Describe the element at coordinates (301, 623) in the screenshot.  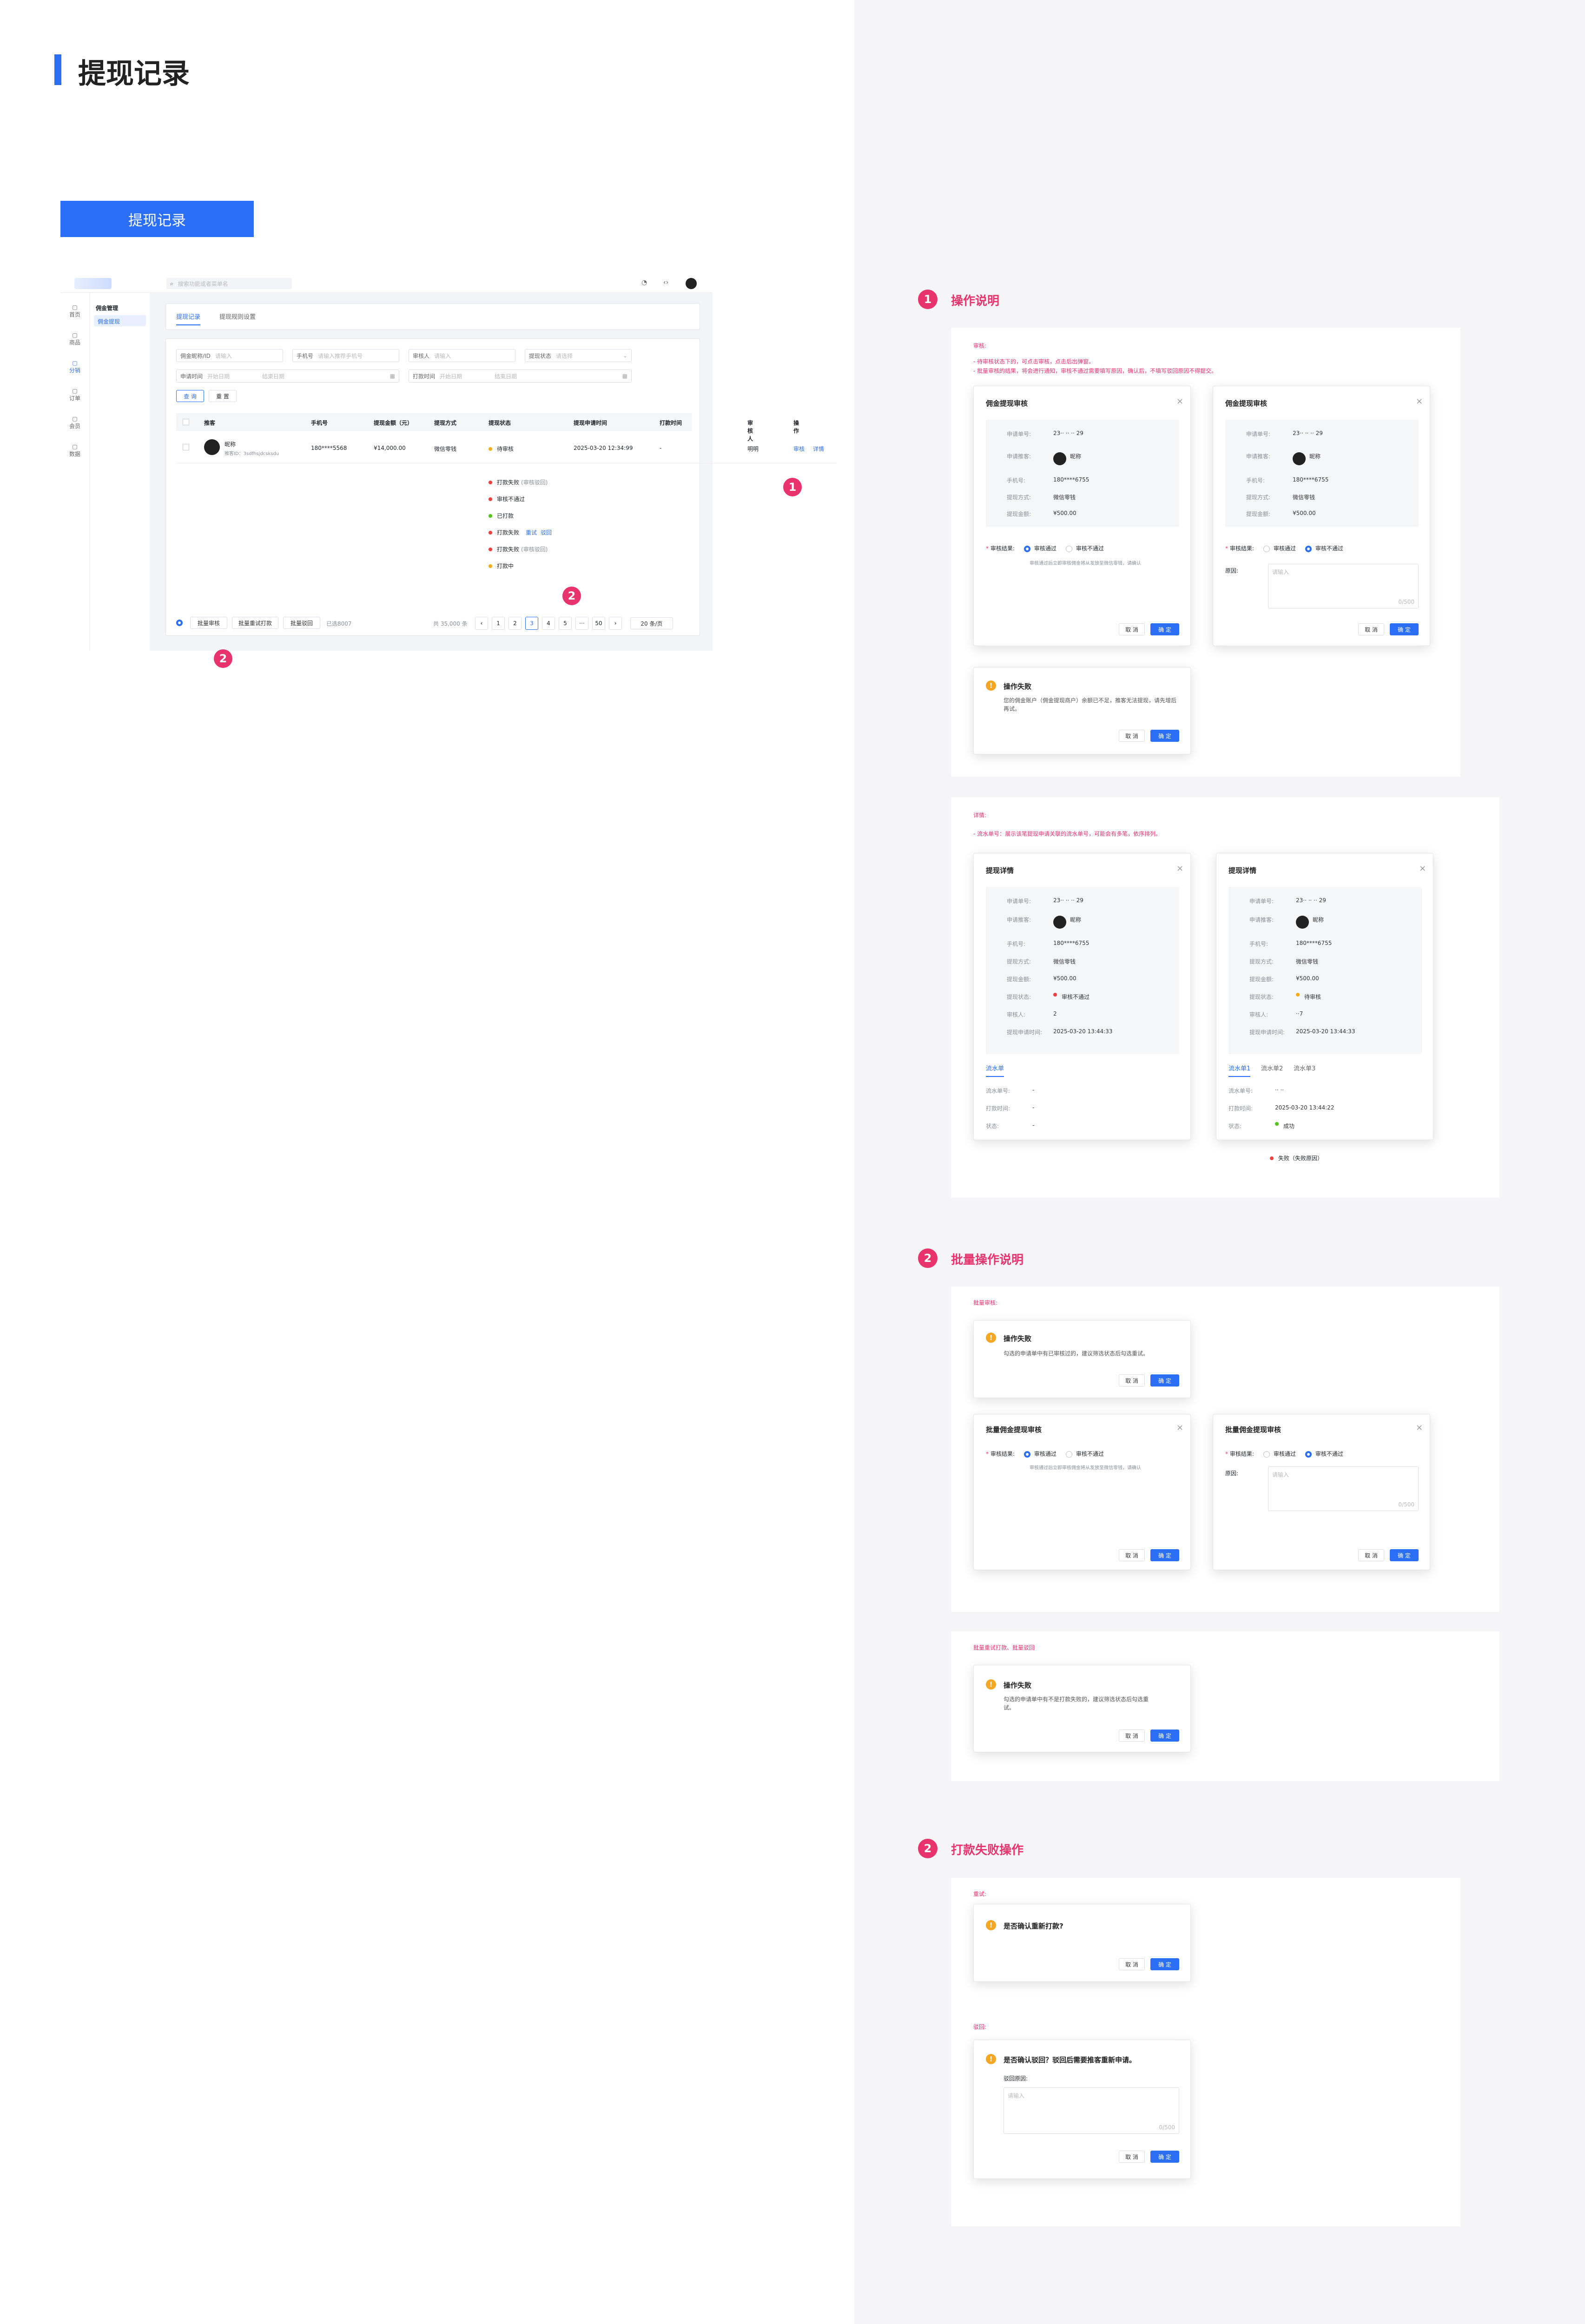
I see `batch-reject-button: 批量驳回` at that location.